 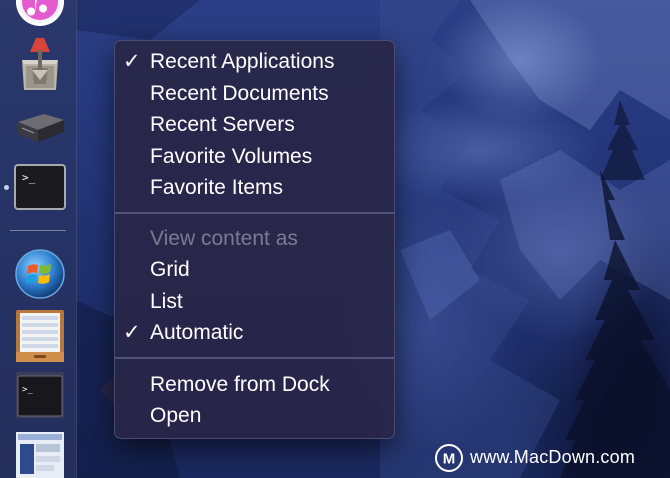 What do you see at coordinates (224, 238) in the screenshot?
I see `menu-header-view-content-as: View content as` at bounding box center [224, 238].